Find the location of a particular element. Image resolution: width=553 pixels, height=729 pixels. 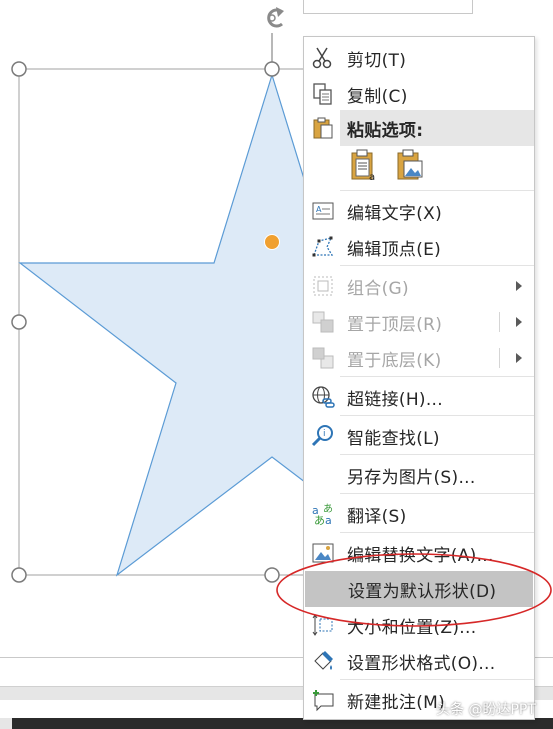

menu-item-label: 翻译(S) is located at coordinates (377, 516).